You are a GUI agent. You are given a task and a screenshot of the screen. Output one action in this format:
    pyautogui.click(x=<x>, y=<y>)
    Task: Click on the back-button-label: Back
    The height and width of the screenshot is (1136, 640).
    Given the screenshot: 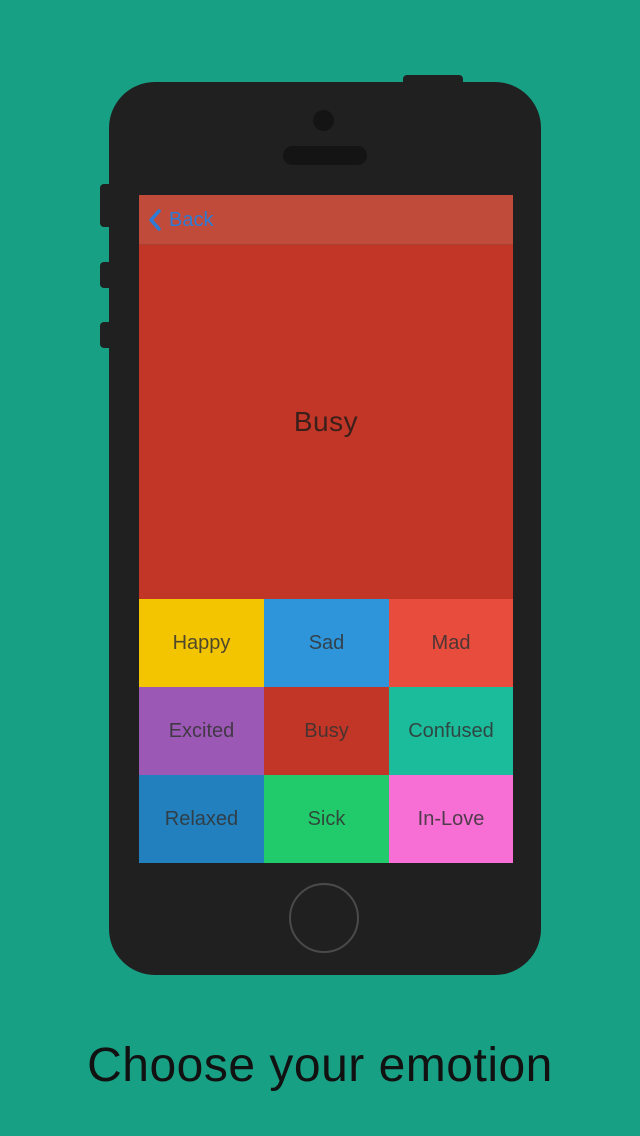 What is the action you would take?
    pyautogui.click(x=191, y=219)
    